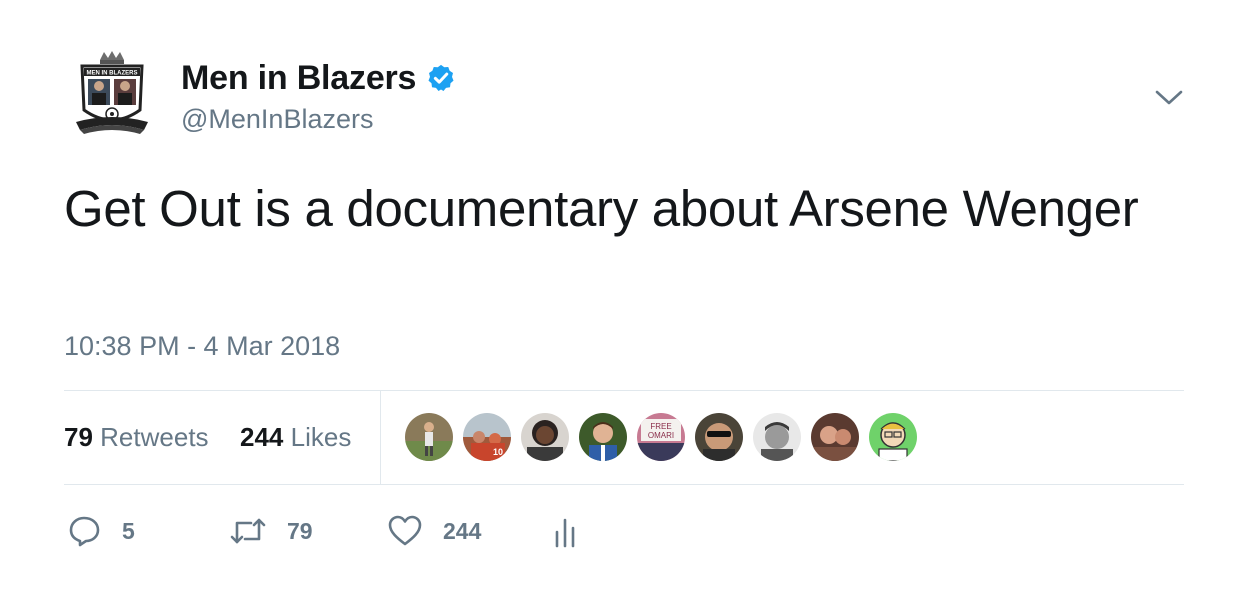 The height and width of the screenshot is (594, 1254). I want to click on svg-text: FREE, so click(660, 426).